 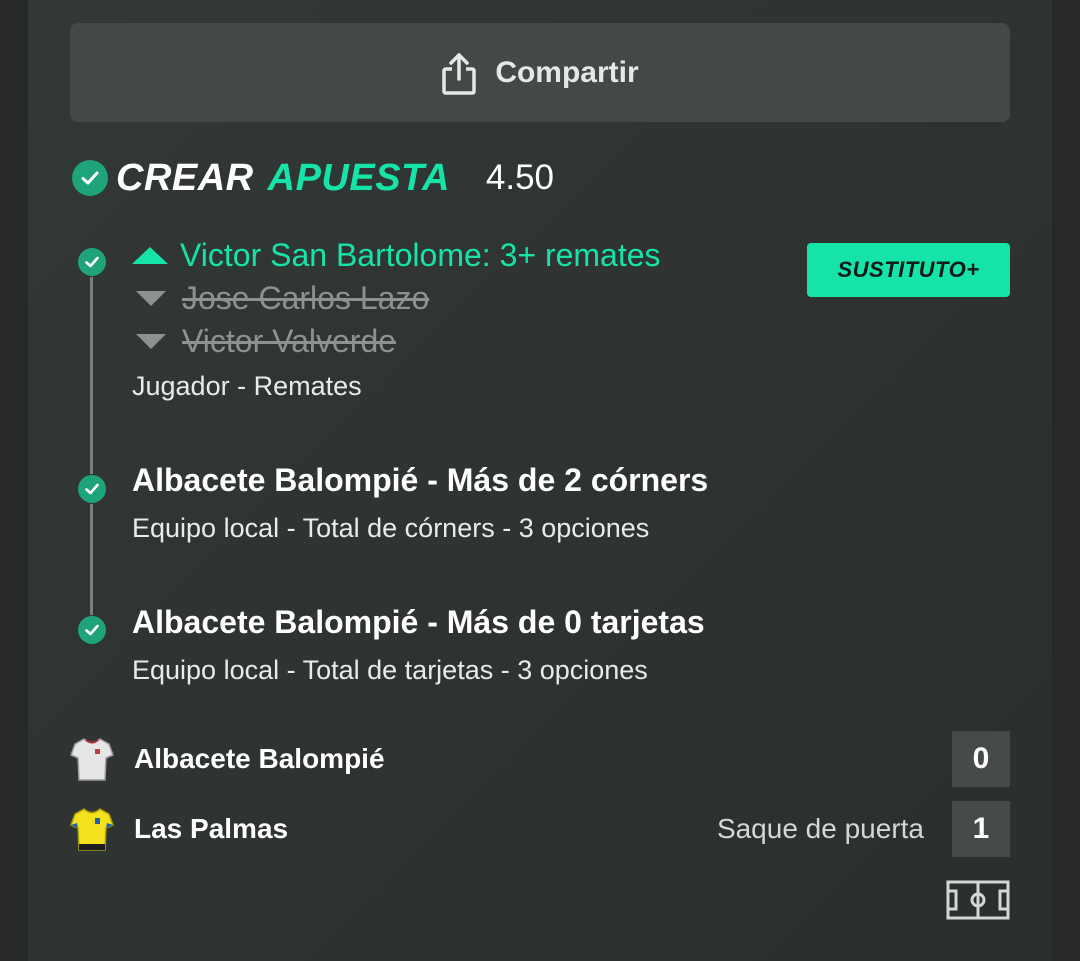 I want to click on crear-label: CREAR, so click(x=185, y=177).